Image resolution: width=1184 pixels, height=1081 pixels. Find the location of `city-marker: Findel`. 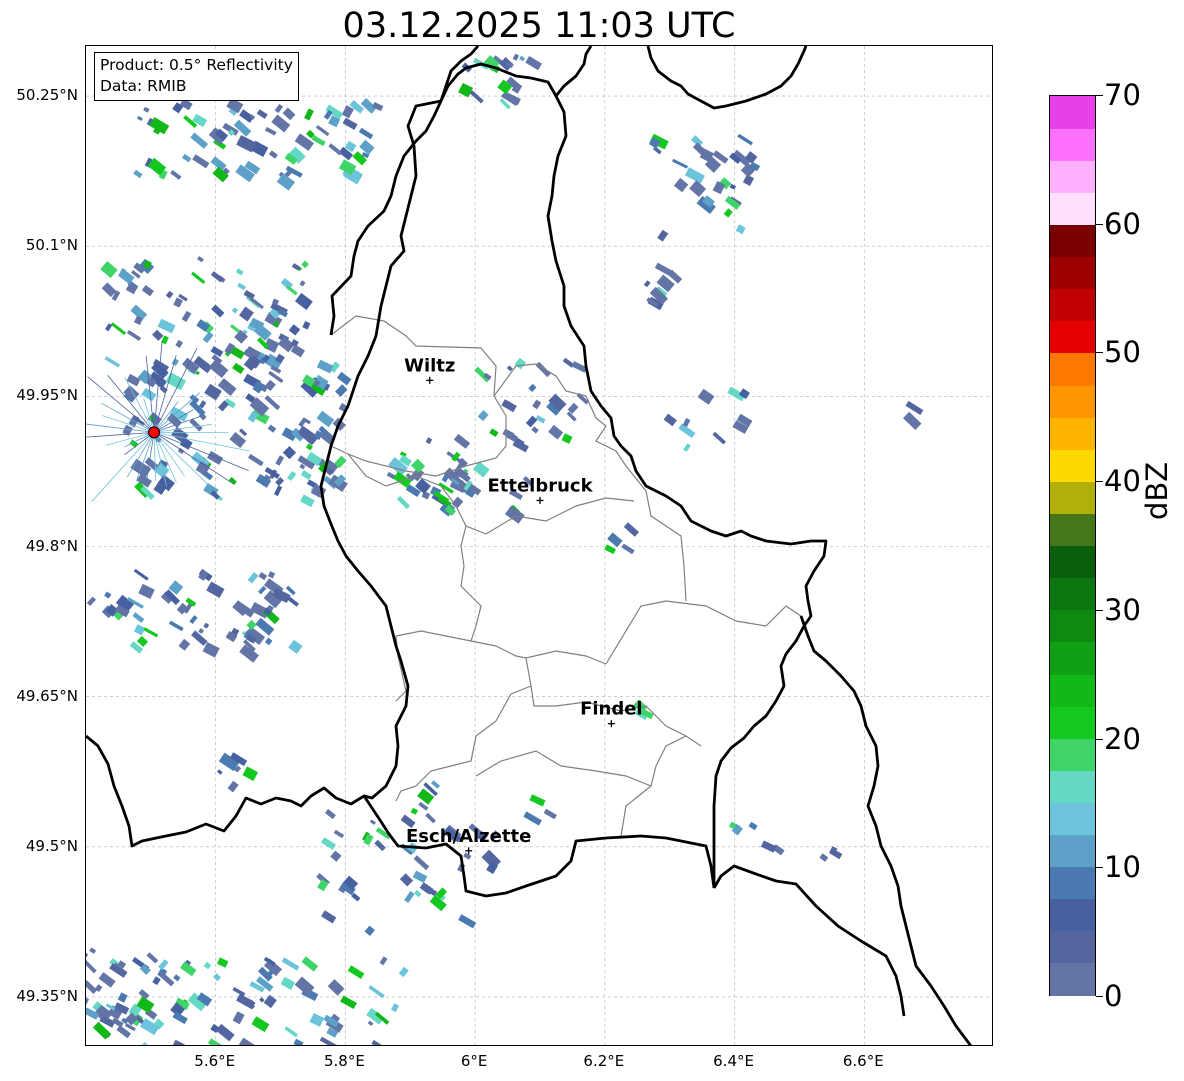

city-marker: Findel is located at coordinates (611, 713).